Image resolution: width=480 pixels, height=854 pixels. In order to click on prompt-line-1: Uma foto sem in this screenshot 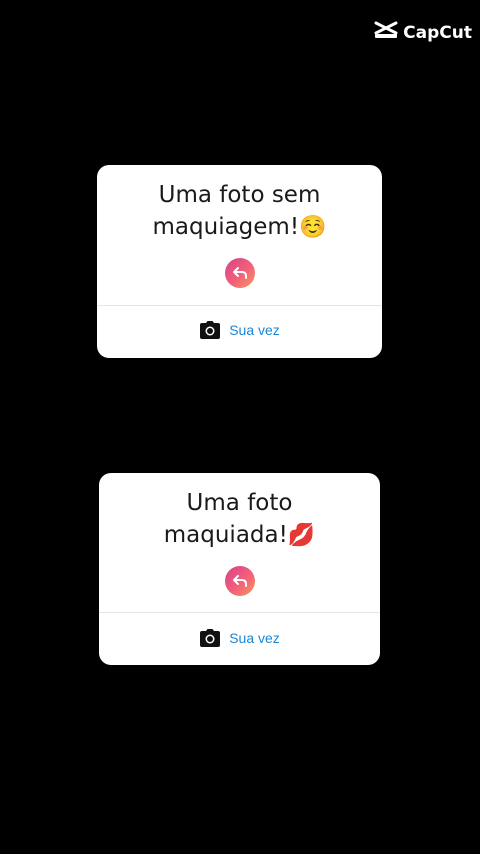, I will do `click(239, 195)`.